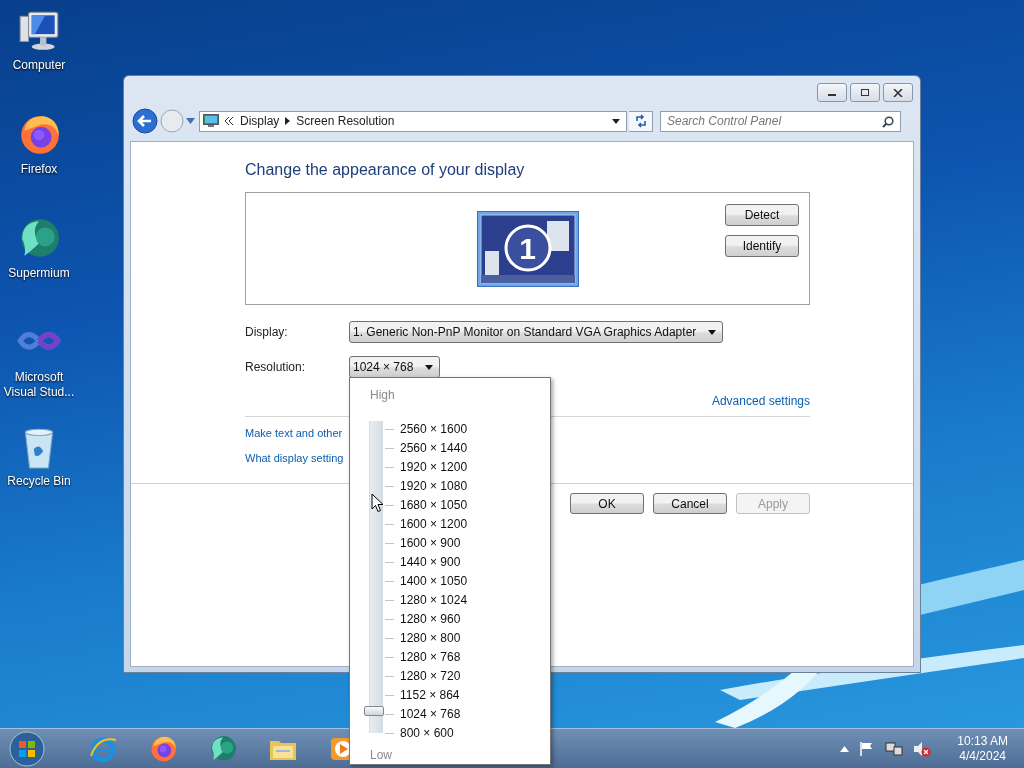 This screenshot has height=768, width=1024. I want to click on dropdown: 1024 × 768, so click(395, 367).